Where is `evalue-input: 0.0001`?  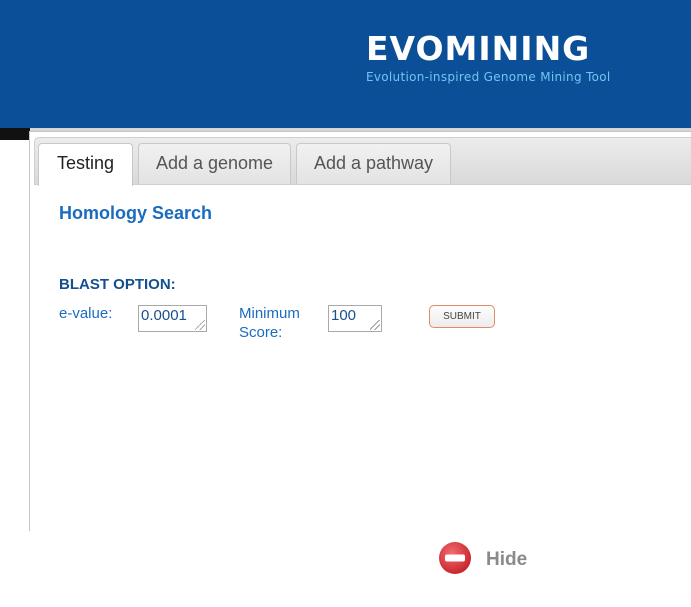
evalue-input: 0.0001 is located at coordinates (172, 318).